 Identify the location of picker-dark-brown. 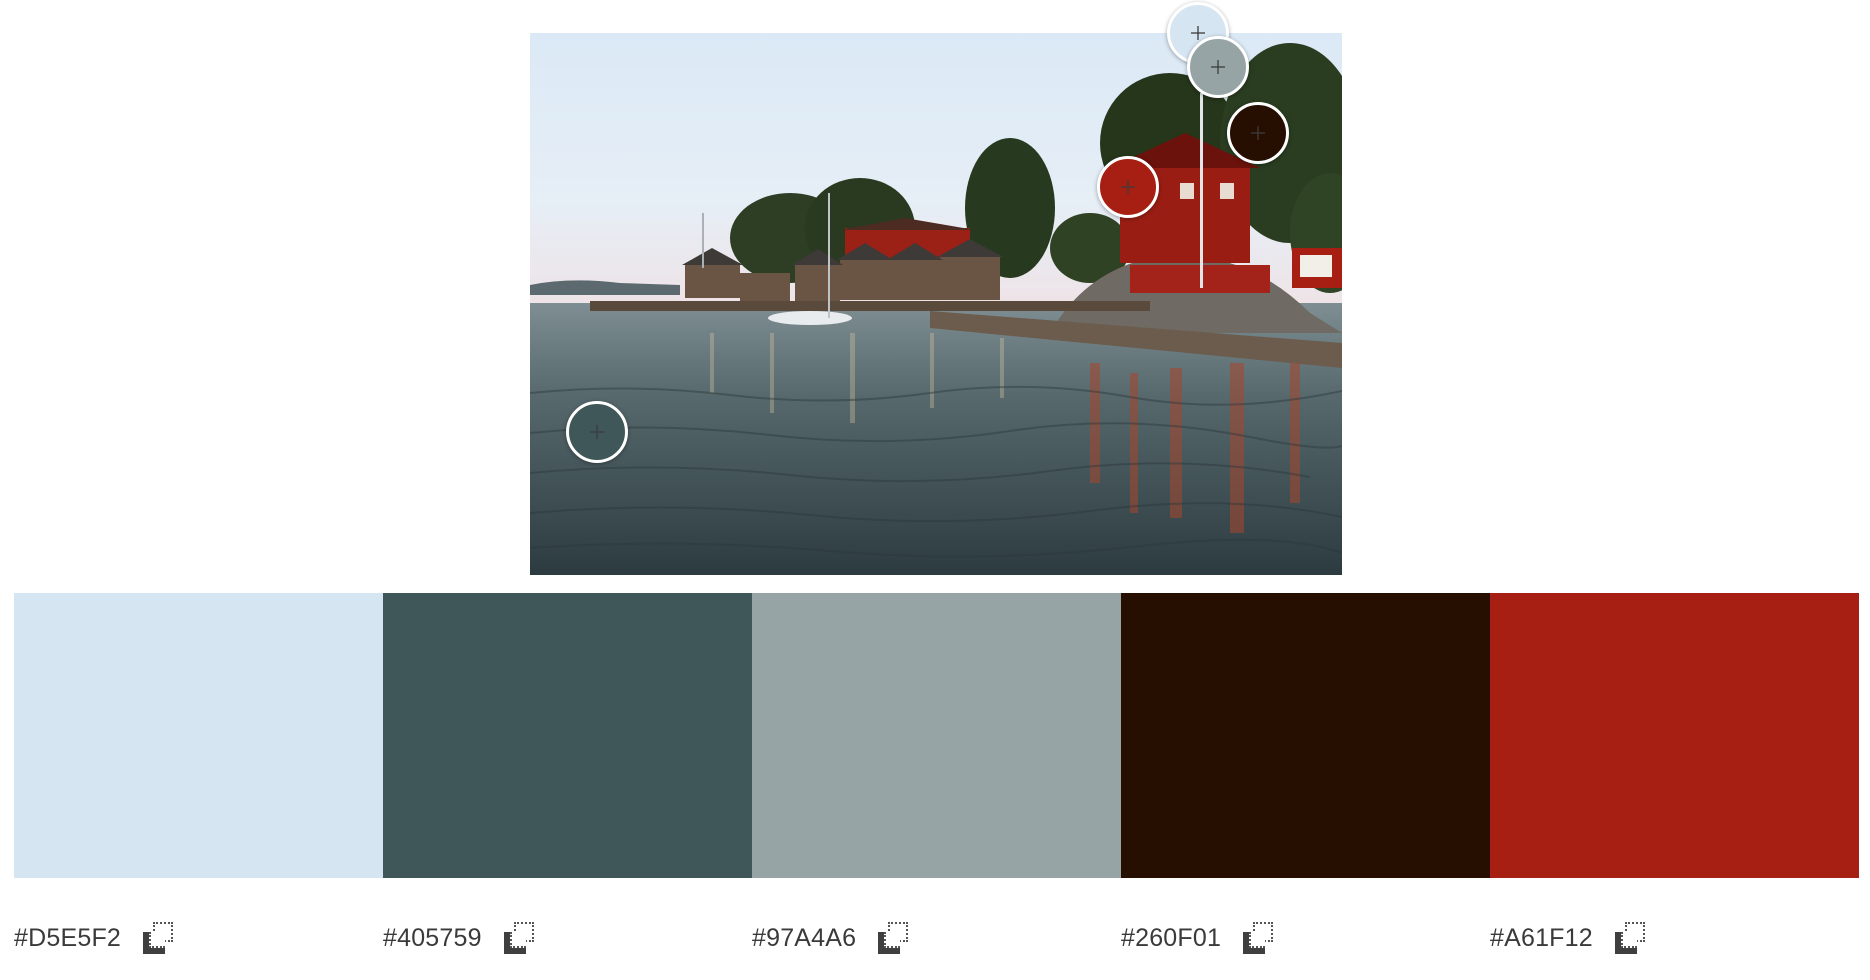
(1258, 133).